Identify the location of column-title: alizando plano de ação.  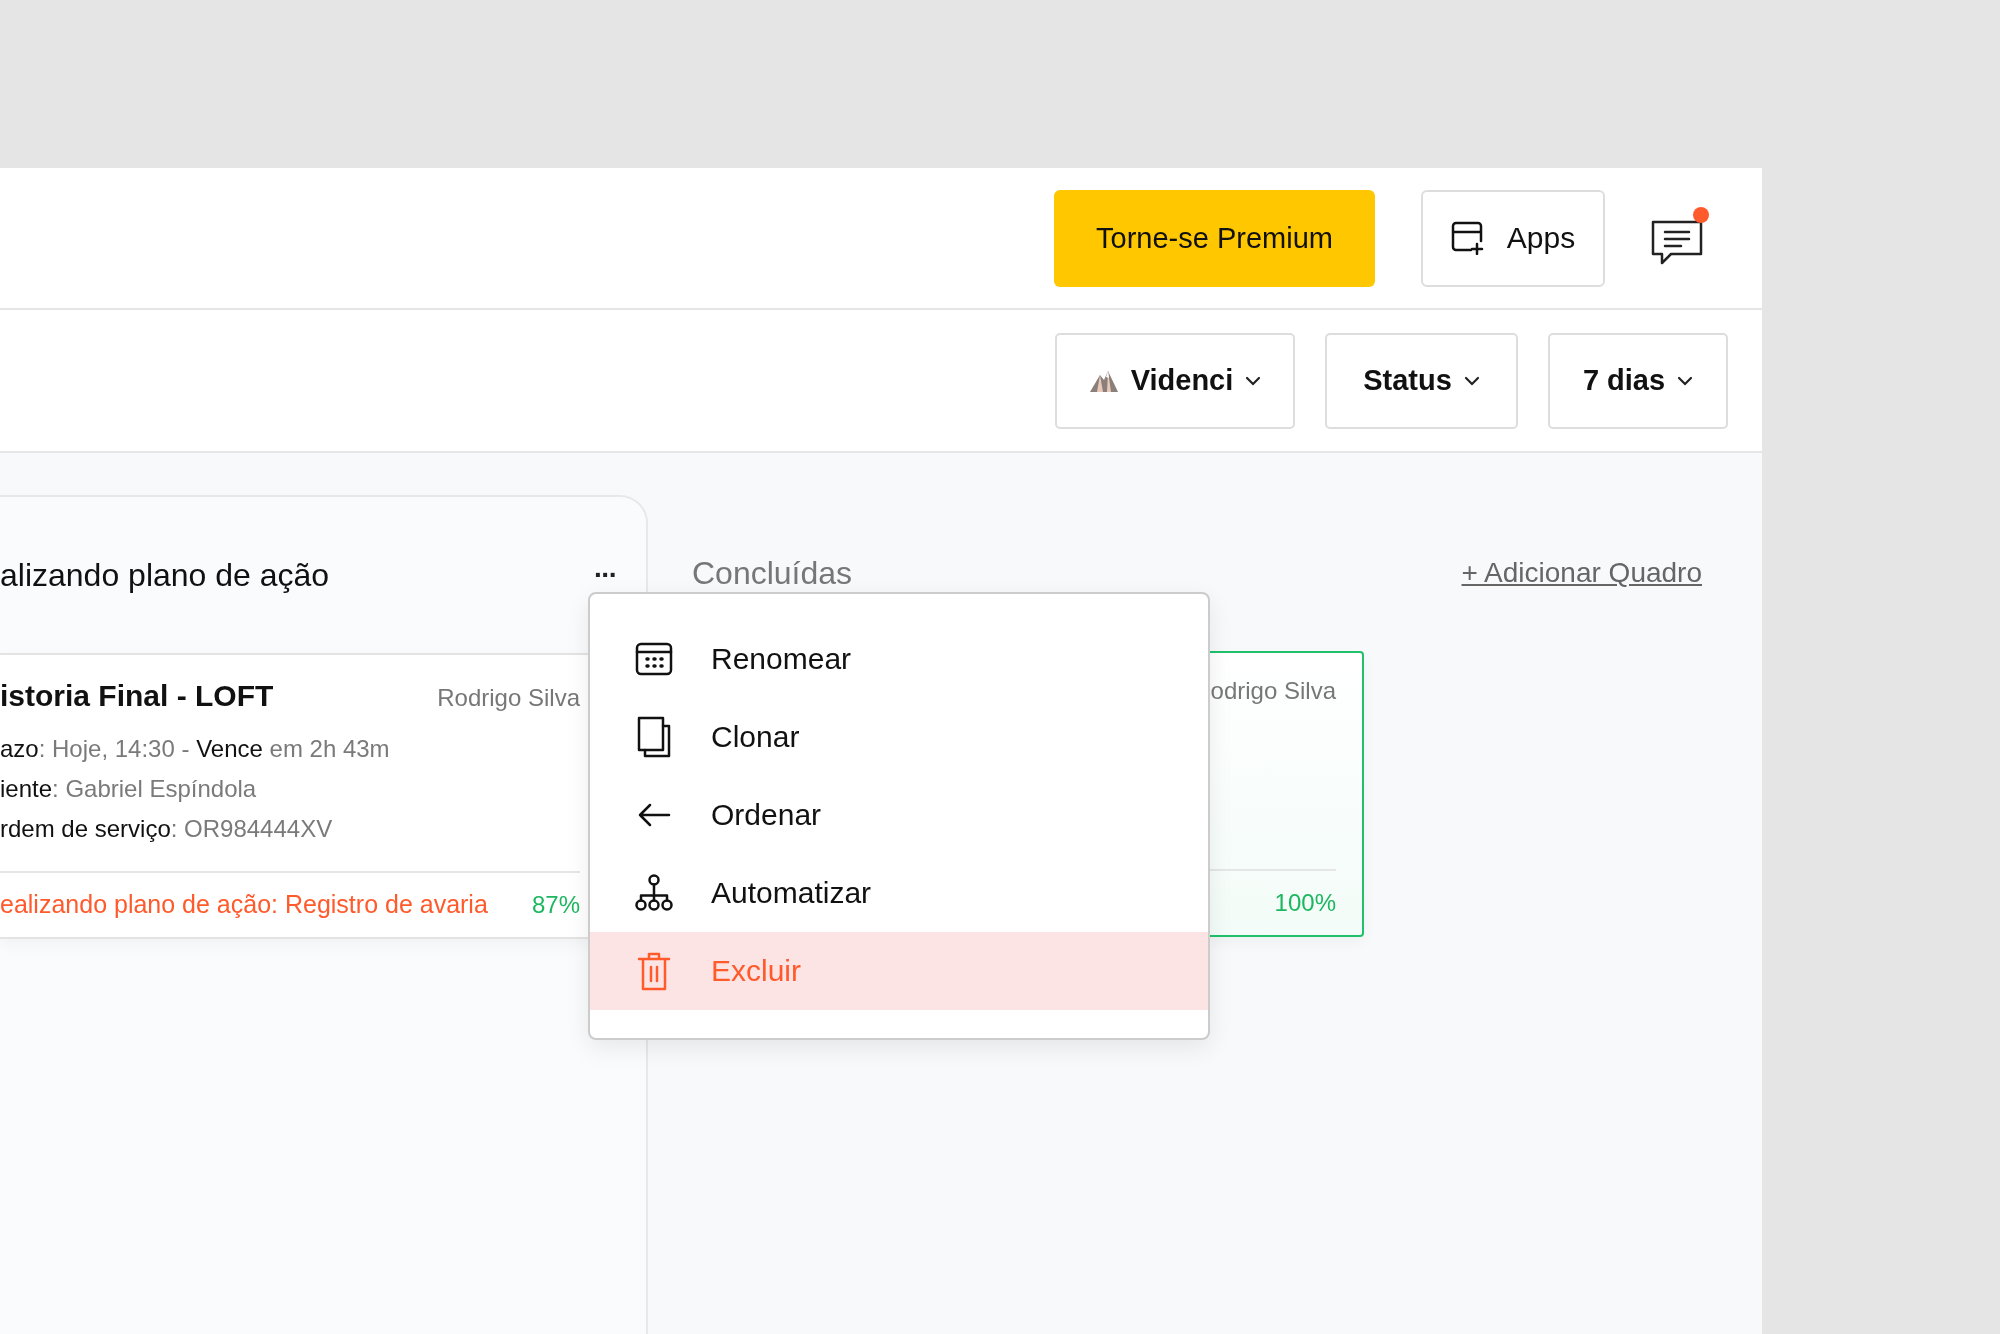
(165, 575).